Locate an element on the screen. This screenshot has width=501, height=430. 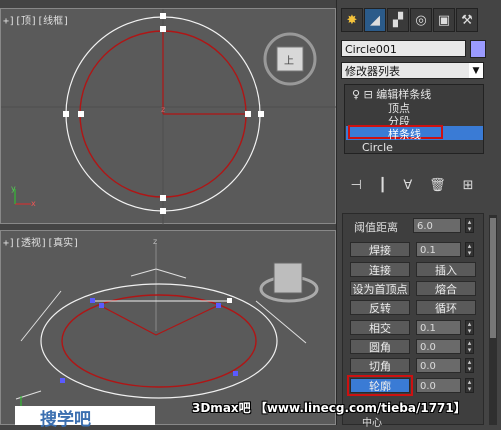
weld-button: 焊接 is located at coordinates (380, 249).